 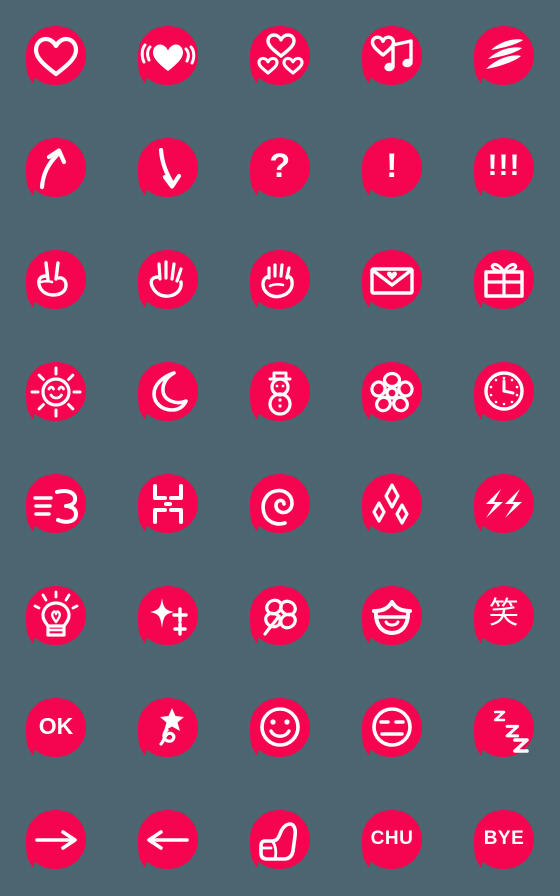 I want to click on sticker-cell: 笑, so click(x=504, y=616).